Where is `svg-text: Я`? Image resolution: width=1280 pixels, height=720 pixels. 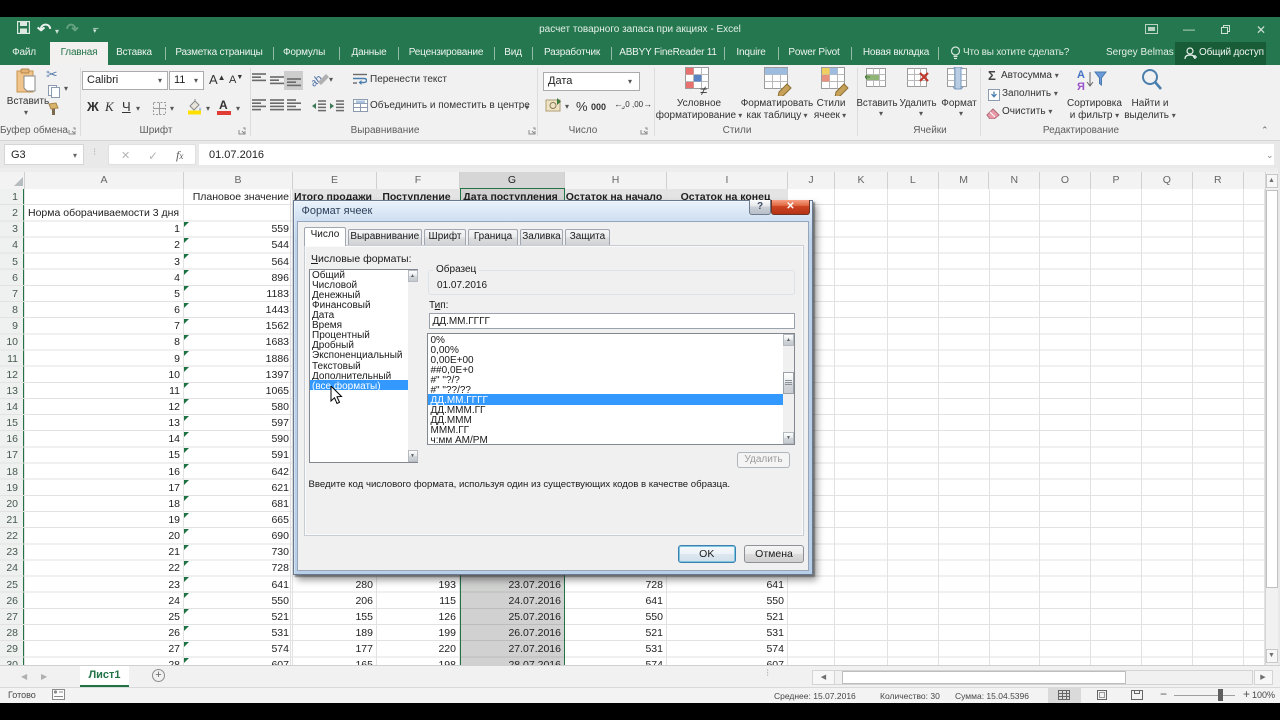 svg-text: Я is located at coordinates (1081, 86).